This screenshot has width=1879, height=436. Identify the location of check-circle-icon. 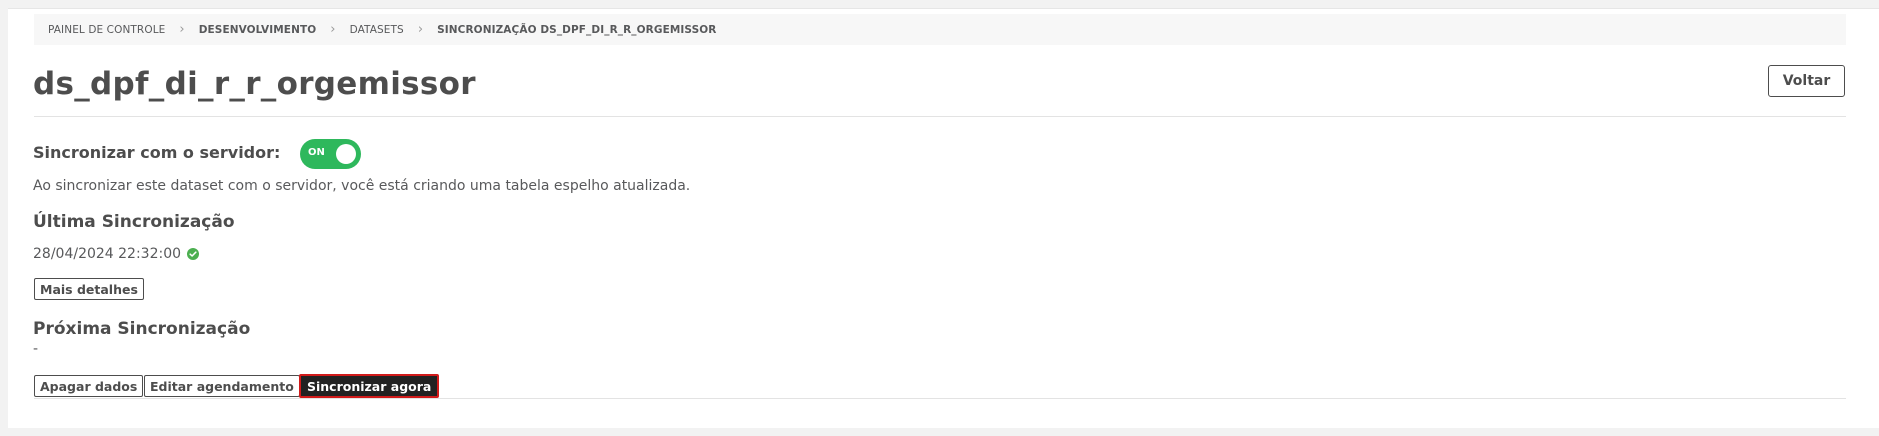
(193, 254).